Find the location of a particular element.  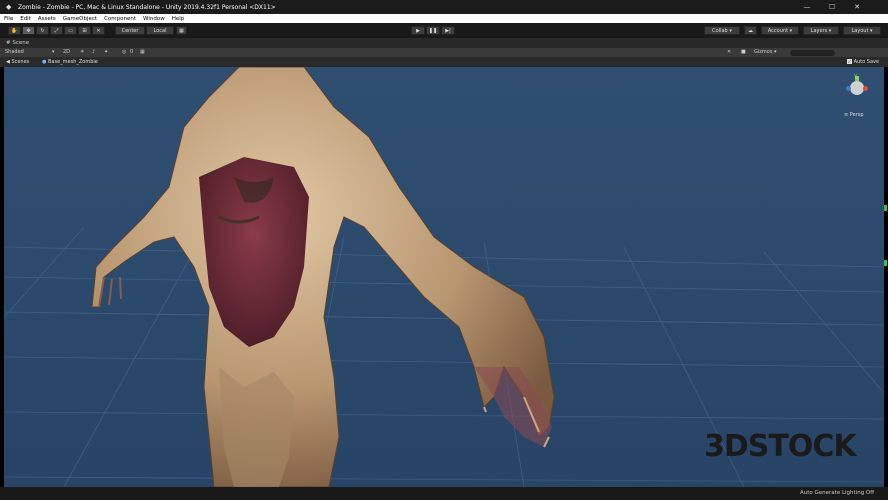

tools-icon: ✕ is located at coordinates (729, 52).